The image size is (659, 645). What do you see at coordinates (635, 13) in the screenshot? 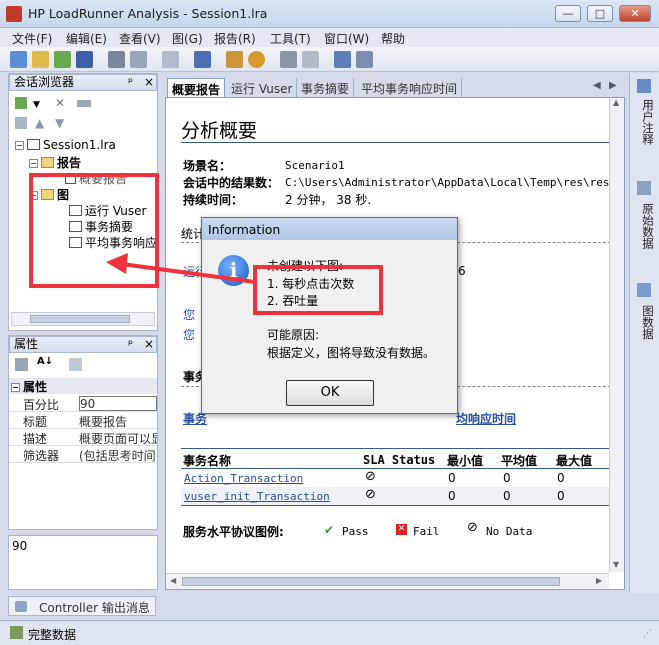
I see `close-button: ✕` at bounding box center [635, 13].